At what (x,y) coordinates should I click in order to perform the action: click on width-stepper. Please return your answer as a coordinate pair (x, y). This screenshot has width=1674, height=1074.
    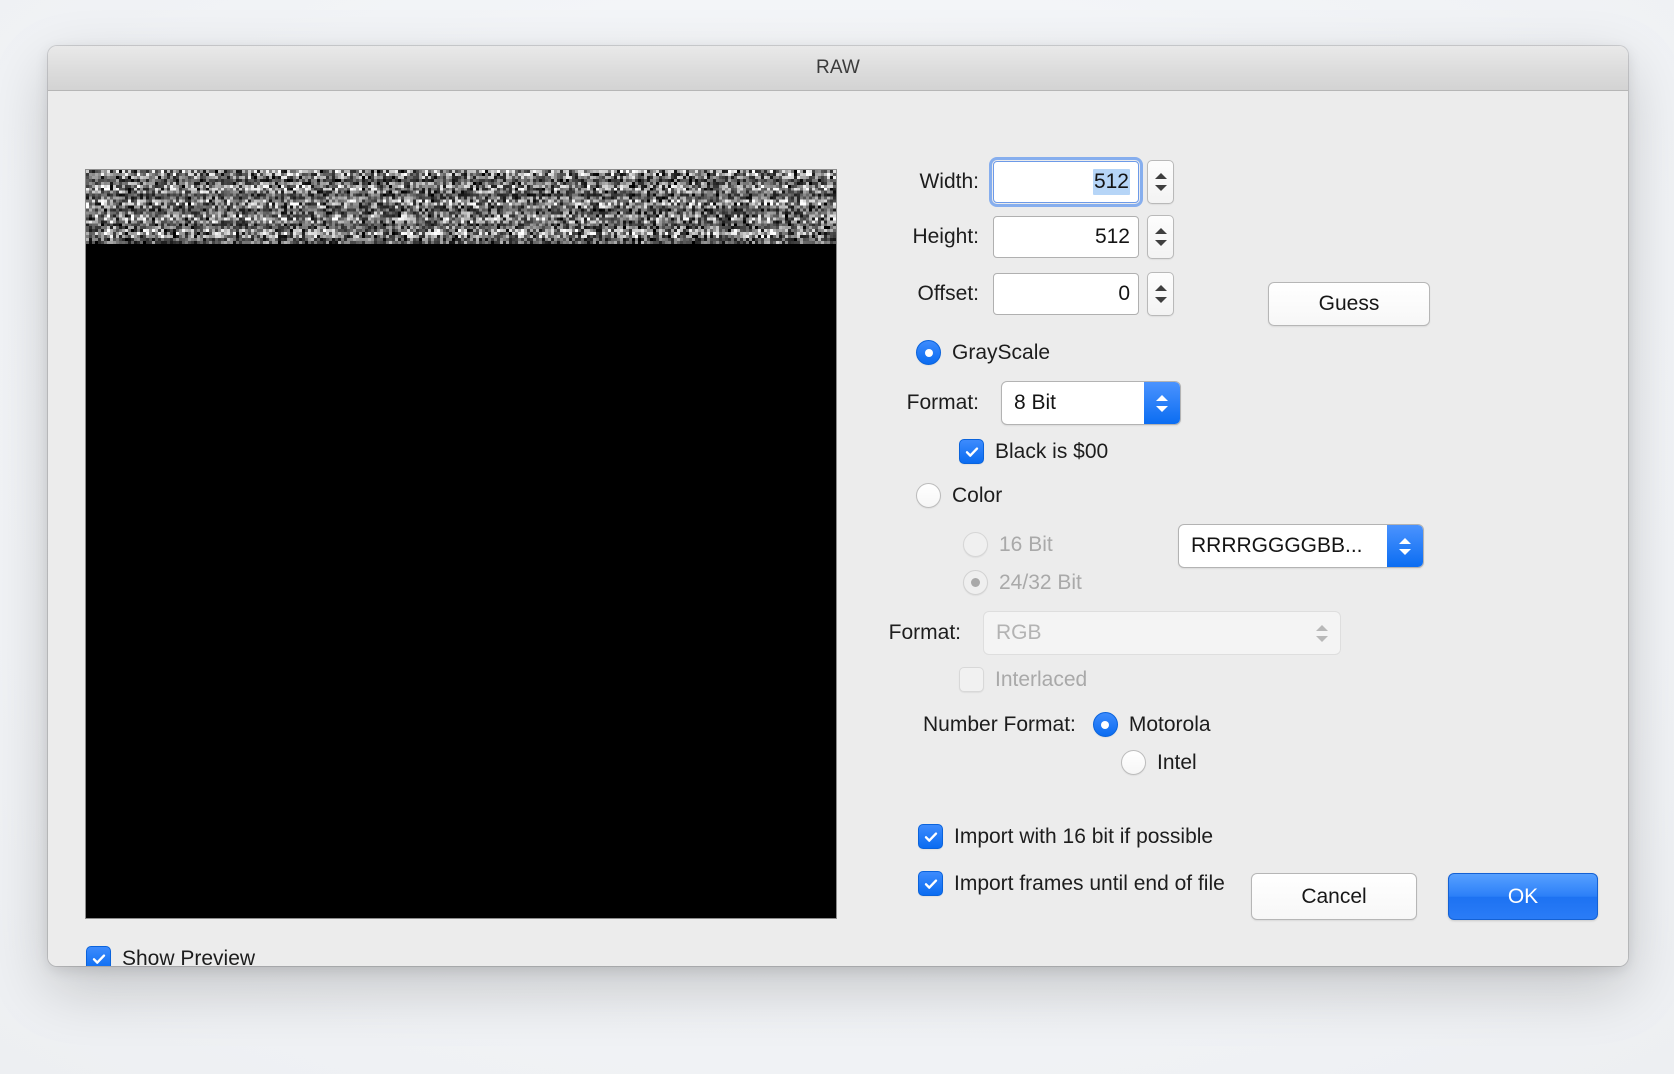
    Looking at the image, I should click on (1160, 182).